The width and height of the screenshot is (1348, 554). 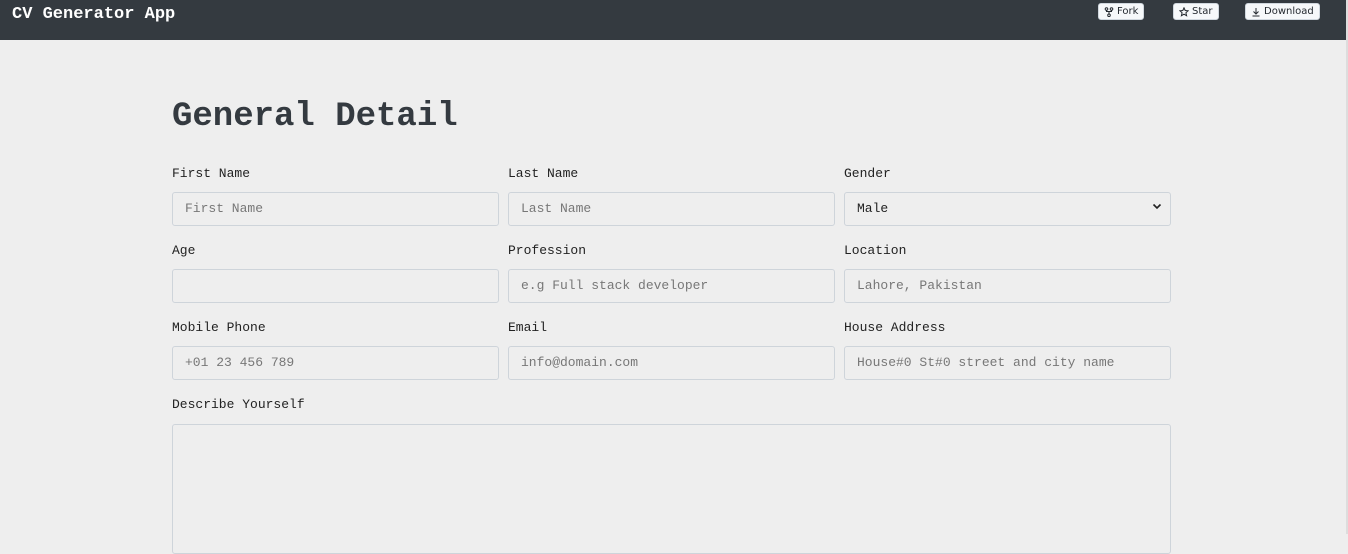 I want to click on location-label: Location, so click(x=875, y=250).